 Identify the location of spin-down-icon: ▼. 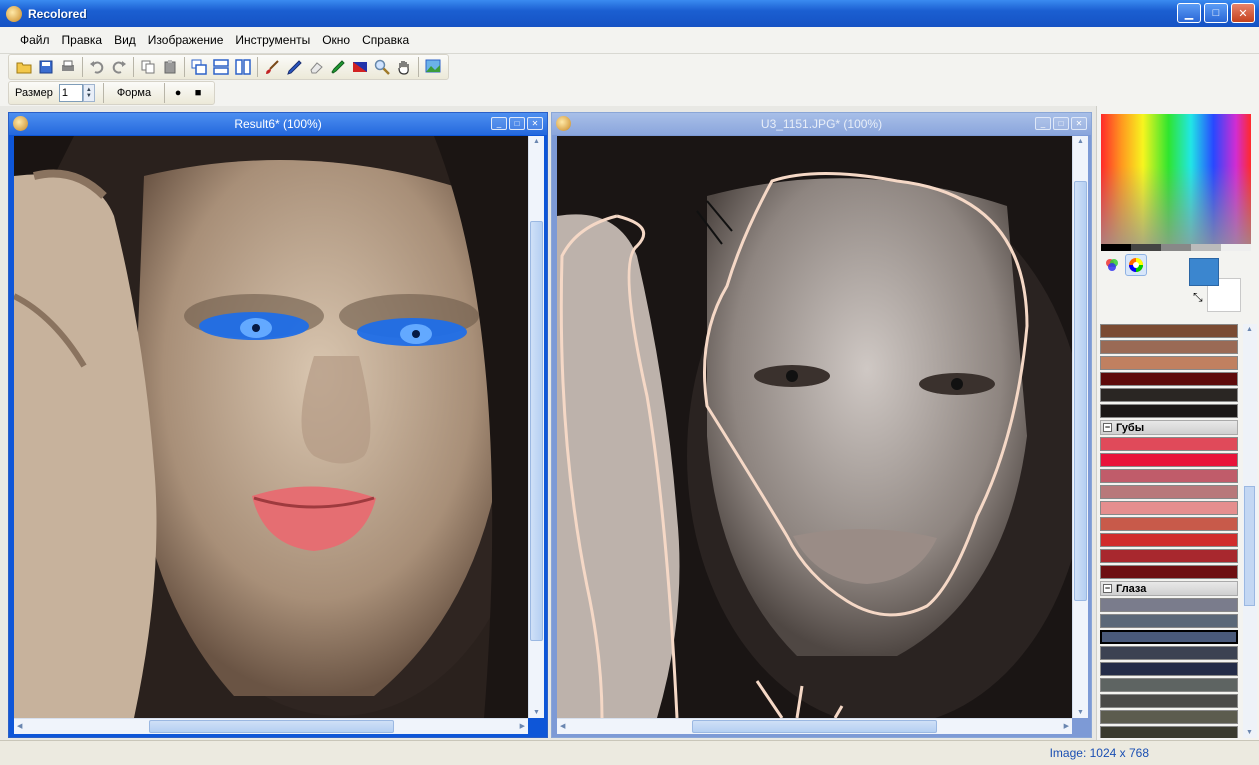
(89, 96).